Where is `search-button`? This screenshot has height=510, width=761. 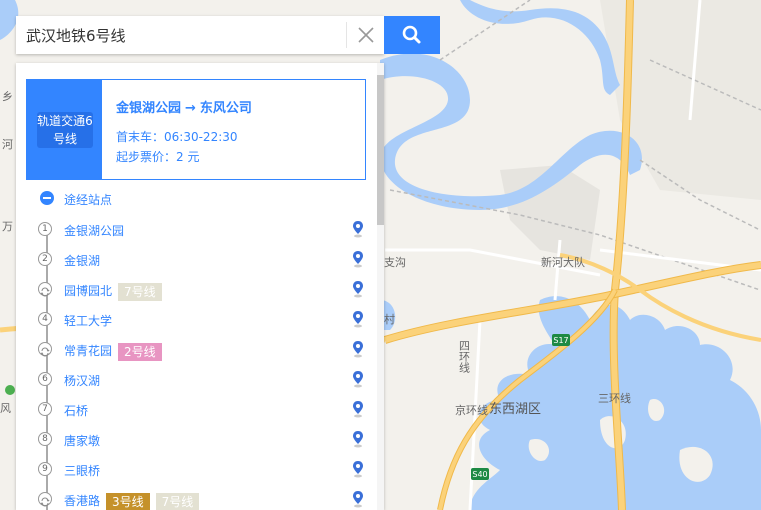
search-button is located at coordinates (412, 35).